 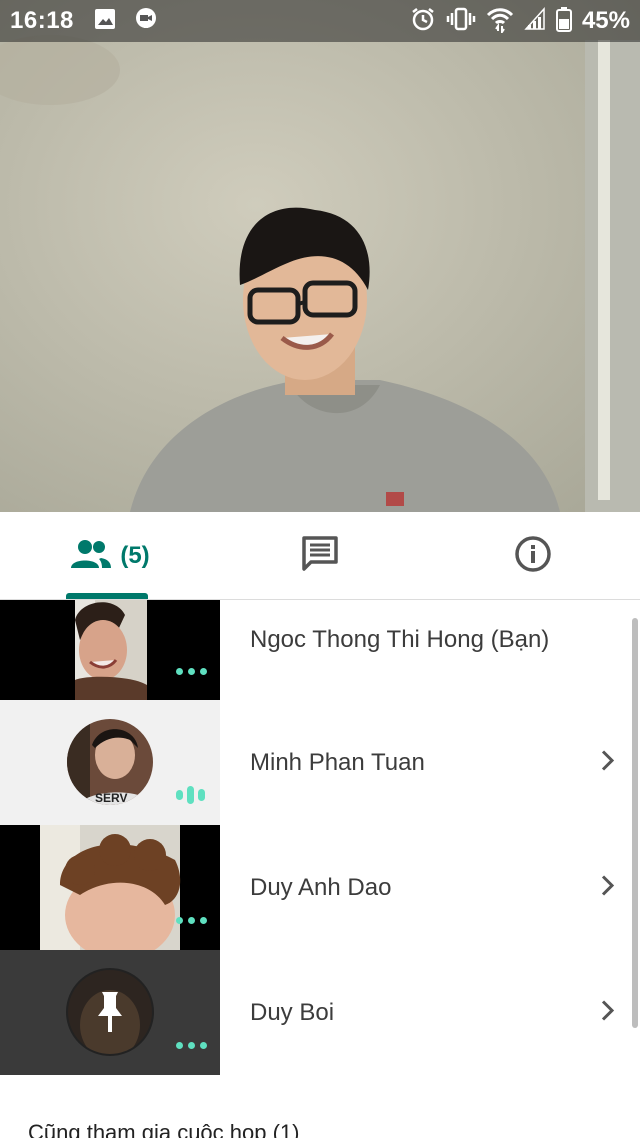 I want to click on participant-row-duy-boi: Duy Boi, so click(x=320, y=1012).